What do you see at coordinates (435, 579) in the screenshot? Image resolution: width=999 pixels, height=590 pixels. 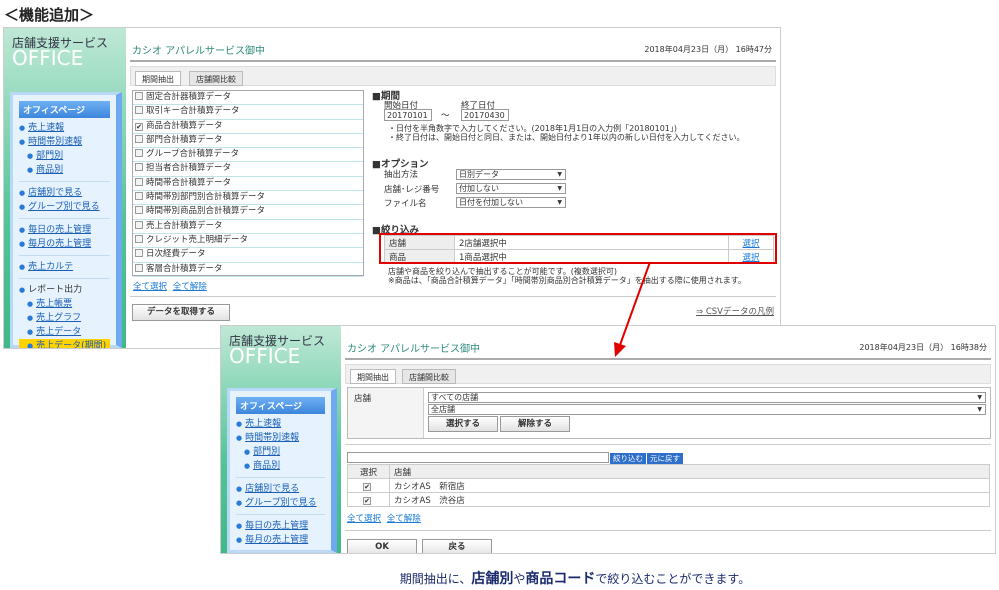 I see `caption-text: 期間抽出に、` at bounding box center [435, 579].